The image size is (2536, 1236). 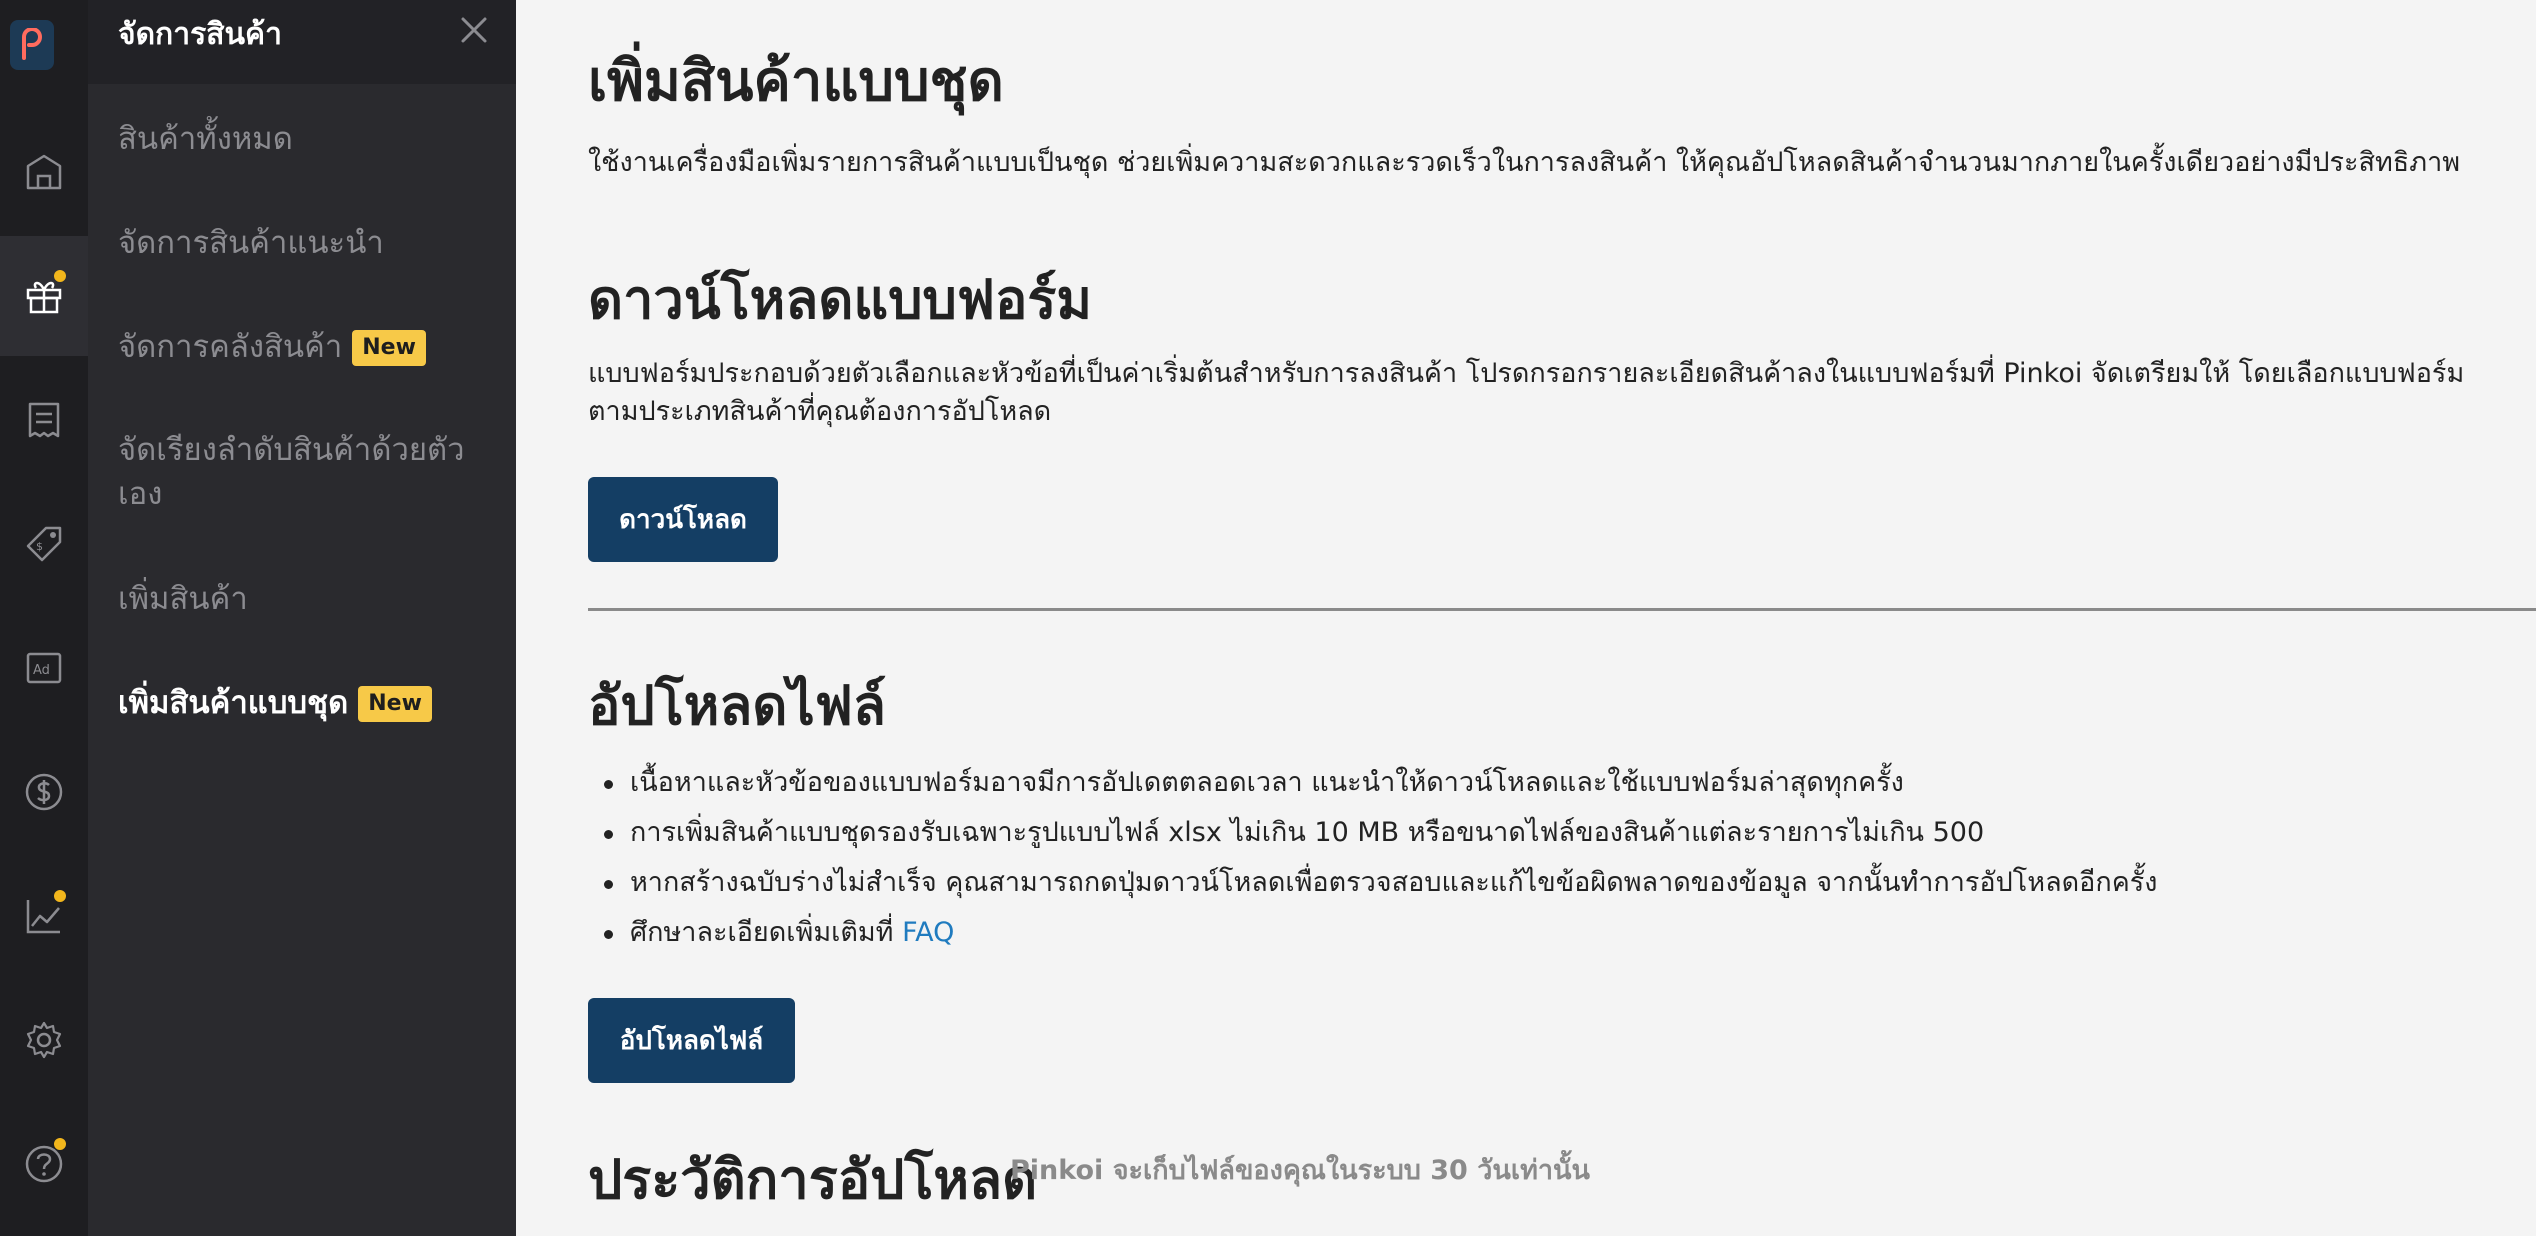 I want to click on sidebar-item-label: สินค้าทั้งหมด, so click(x=205, y=139).